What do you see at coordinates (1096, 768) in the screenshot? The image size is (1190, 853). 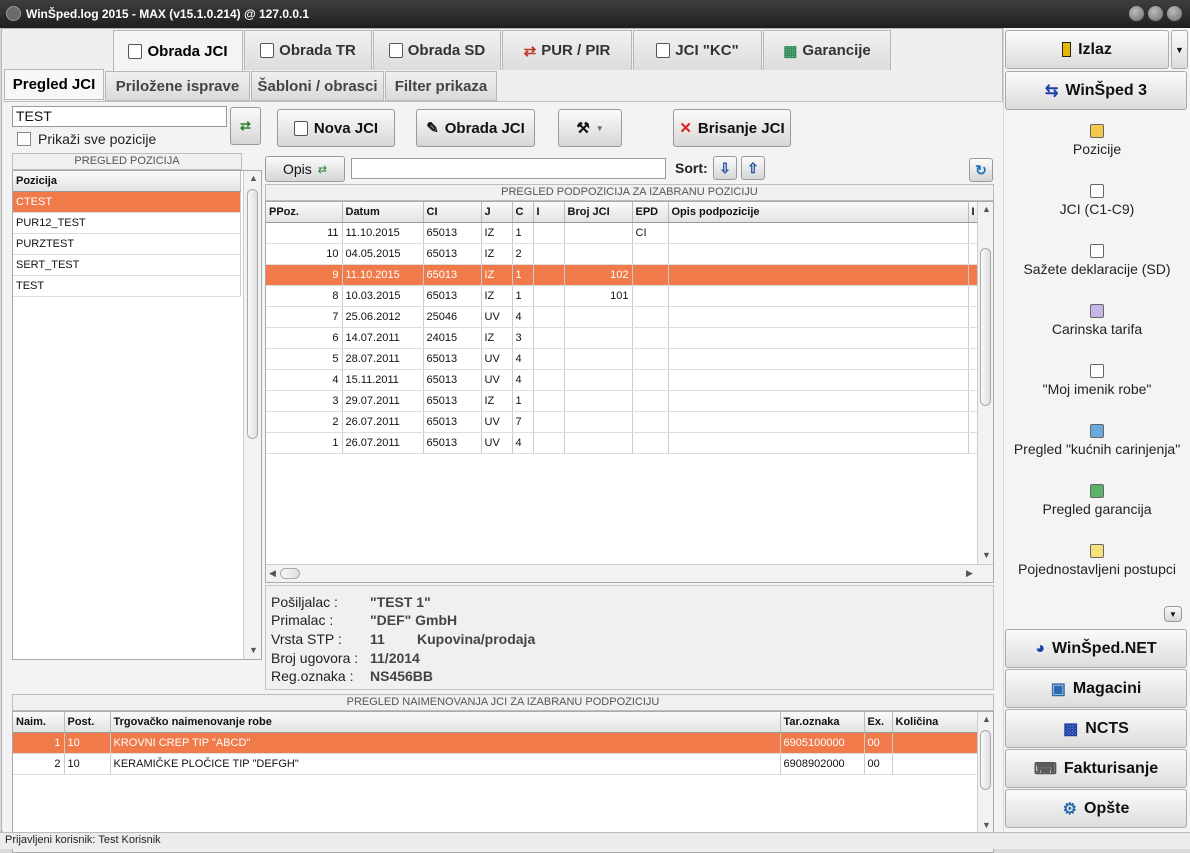 I see `fakturisanje-button: ⌨ Fakturisanje` at bounding box center [1096, 768].